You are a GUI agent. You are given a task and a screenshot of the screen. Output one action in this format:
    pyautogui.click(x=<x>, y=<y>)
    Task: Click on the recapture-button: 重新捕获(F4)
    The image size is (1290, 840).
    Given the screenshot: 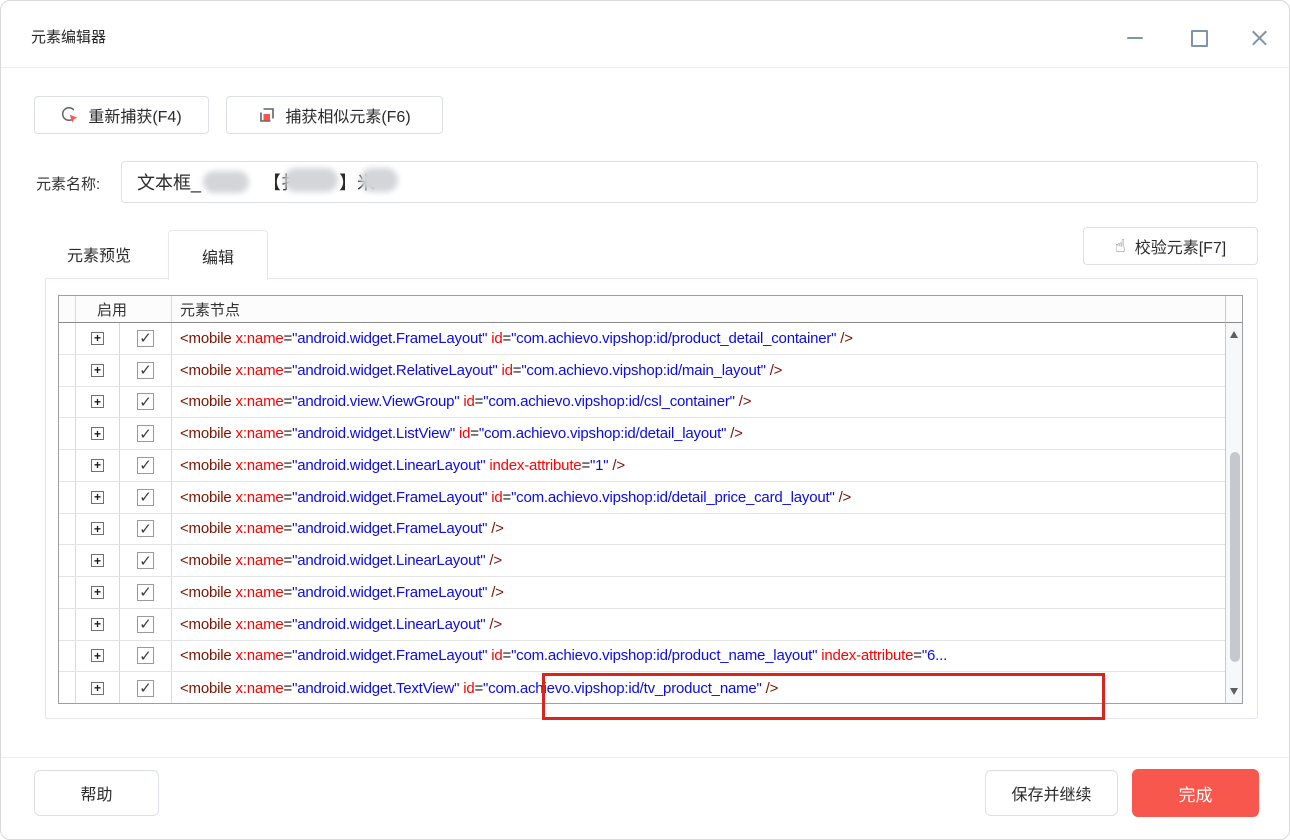 What is the action you would take?
    pyautogui.click(x=121, y=115)
    